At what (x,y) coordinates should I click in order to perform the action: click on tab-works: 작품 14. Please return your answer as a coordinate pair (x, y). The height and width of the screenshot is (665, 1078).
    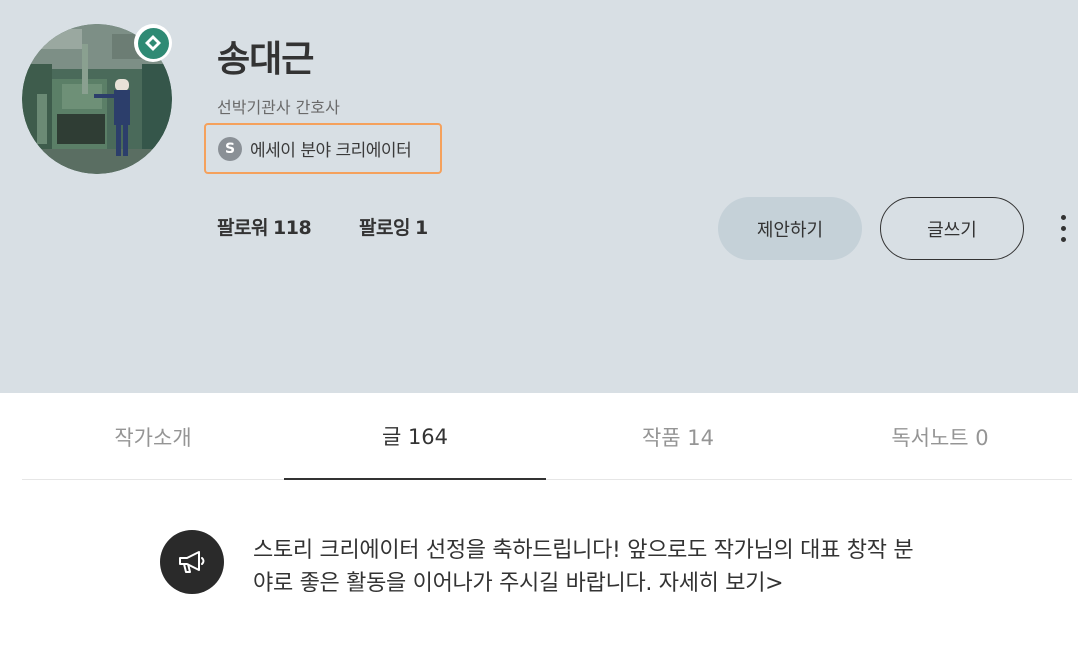
    Looking at the image, I should click on (678, 436).